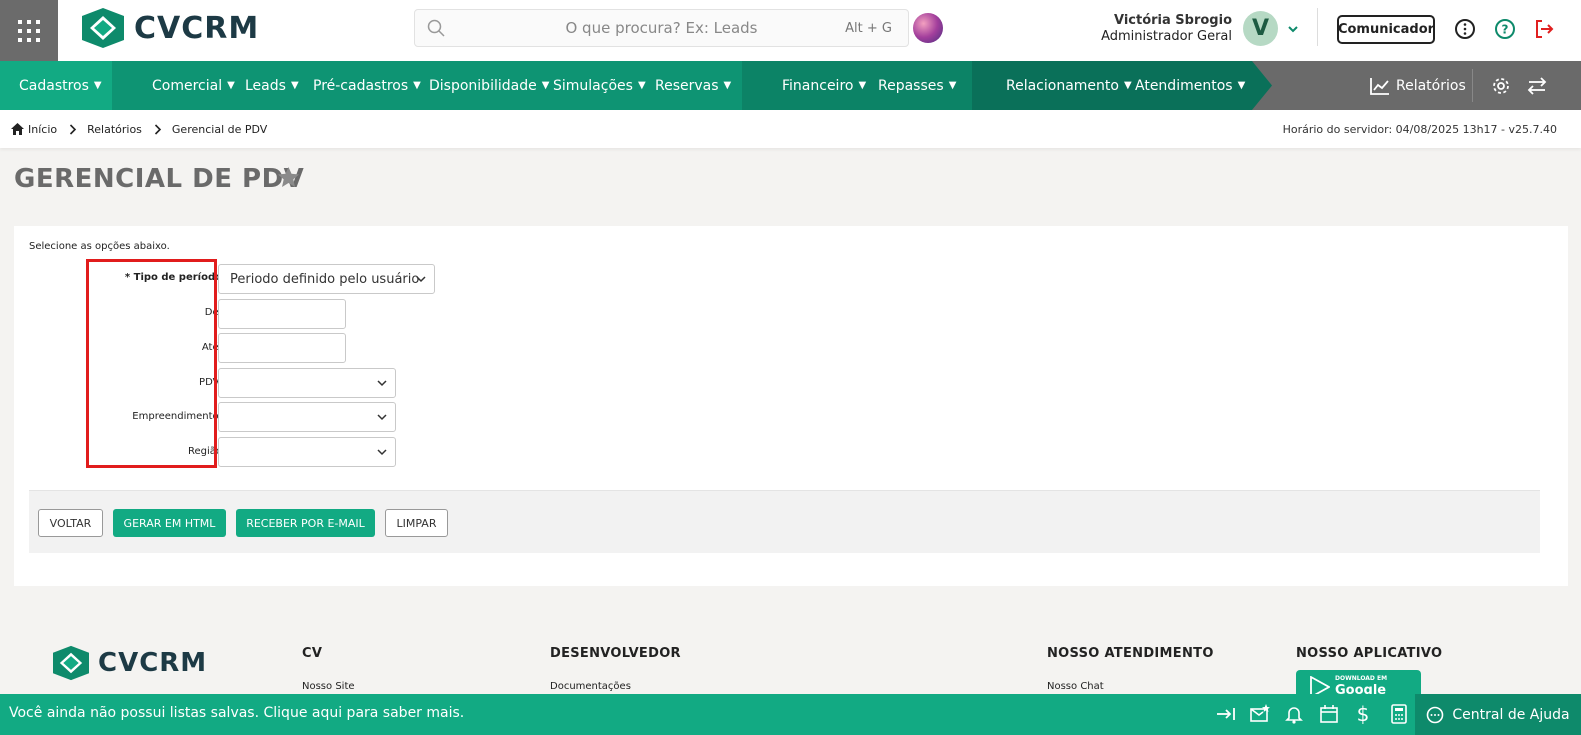 The height and width of the screenshot is (735, 1581). What do you see at coordinates (1294, 714) in the screenshot?
I see `bell-icon` at bounding box center [1294, 714].